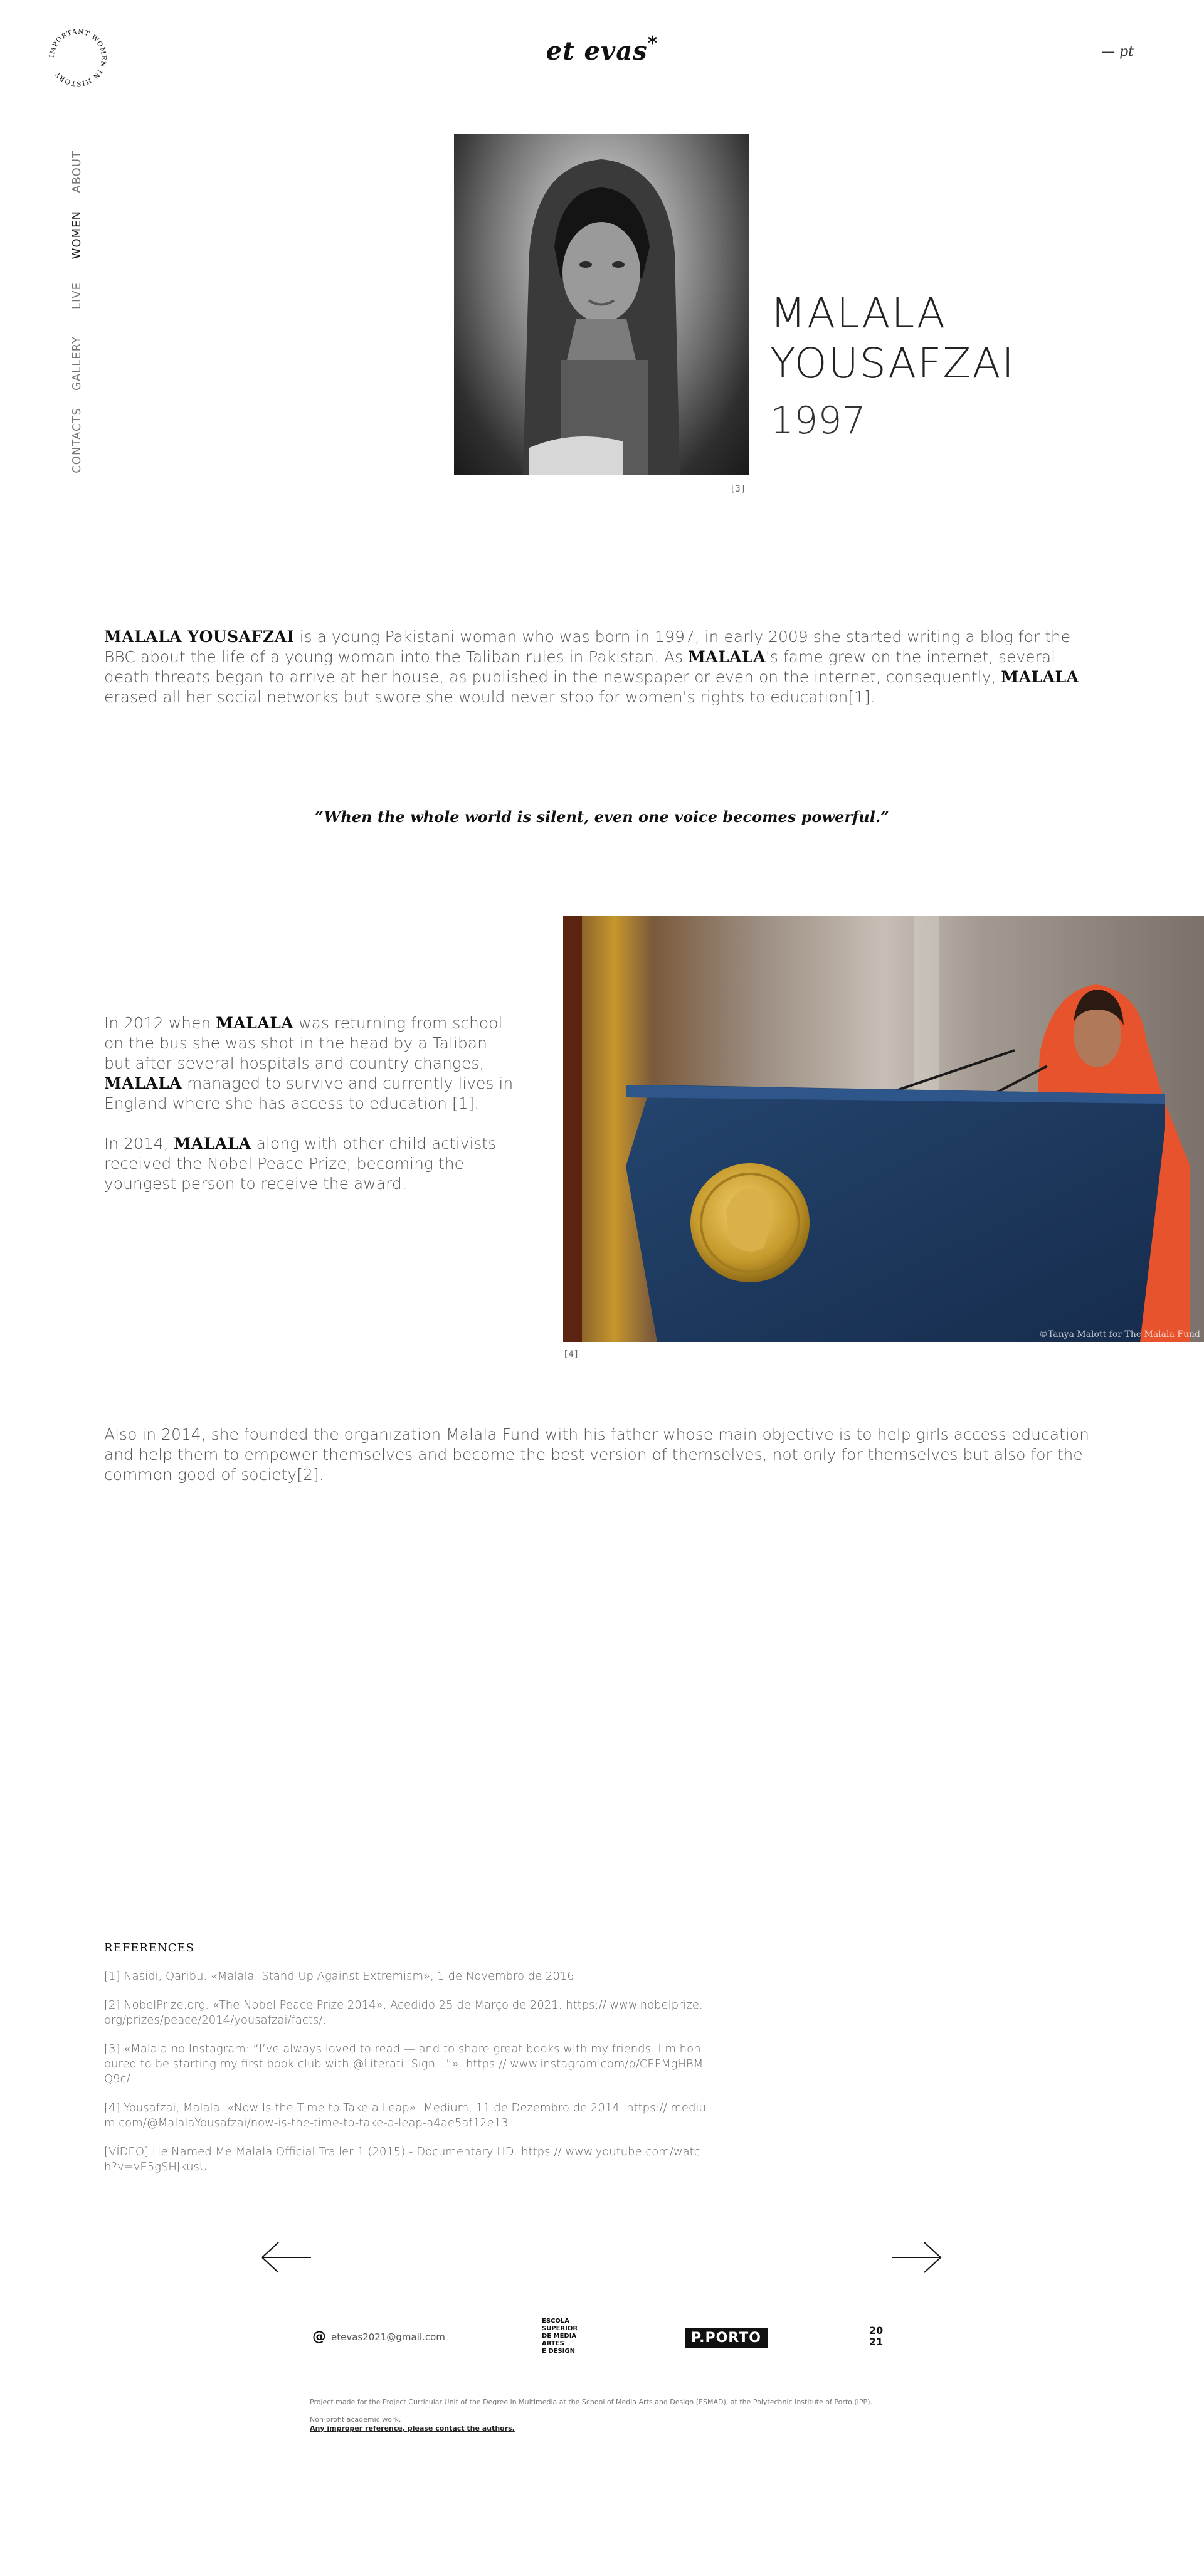 Image resolution: width=1204 pixels, height=2576 pixels. What do you see at coordinates (76, 295) in the screenshot?
I see `nav-item-live: LIVE` at bounding box center [76, 295].